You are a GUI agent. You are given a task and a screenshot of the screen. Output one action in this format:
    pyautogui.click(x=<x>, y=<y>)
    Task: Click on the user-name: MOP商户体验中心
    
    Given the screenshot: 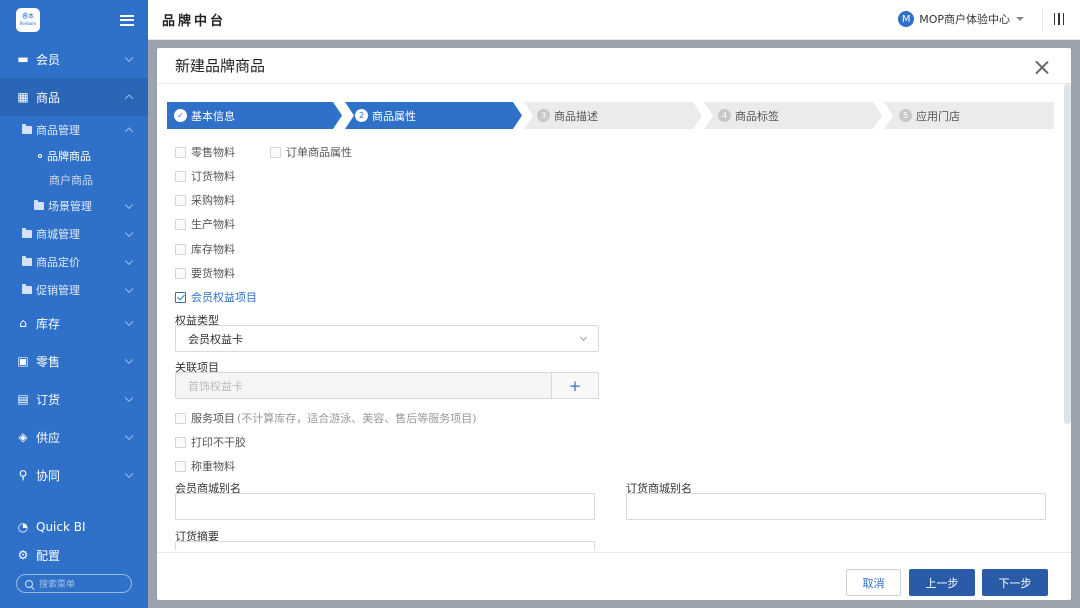 What is the action you would take?
    pyautogui.click(x=964, y=19)
    